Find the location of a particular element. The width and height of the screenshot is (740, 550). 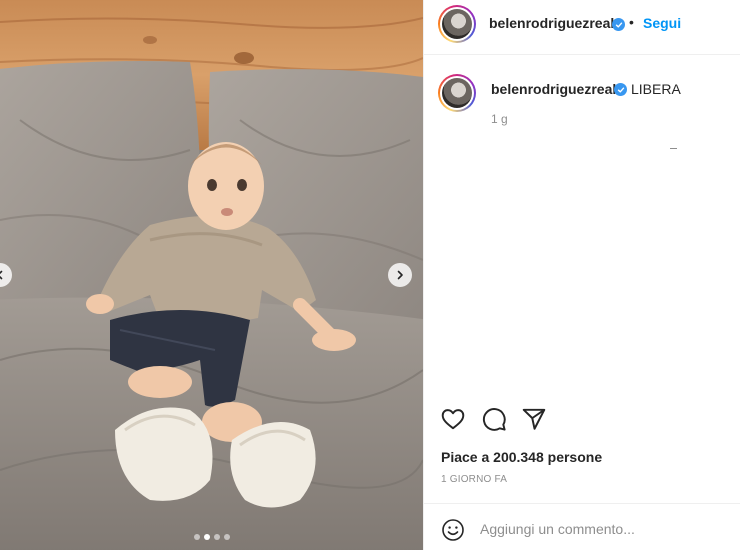

divider-mark is located at coordinates (673, 148).